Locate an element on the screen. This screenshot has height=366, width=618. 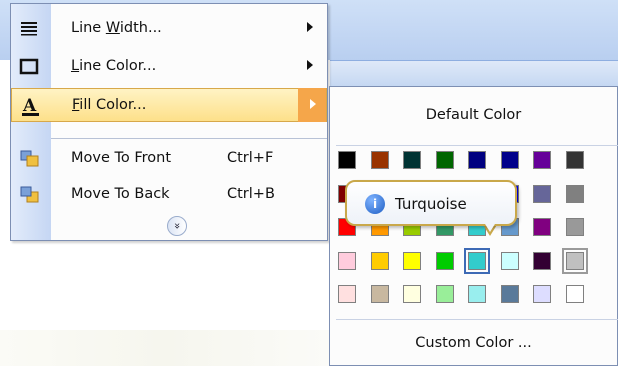
bring-to-front-icon is located at coordinates (30, 159).